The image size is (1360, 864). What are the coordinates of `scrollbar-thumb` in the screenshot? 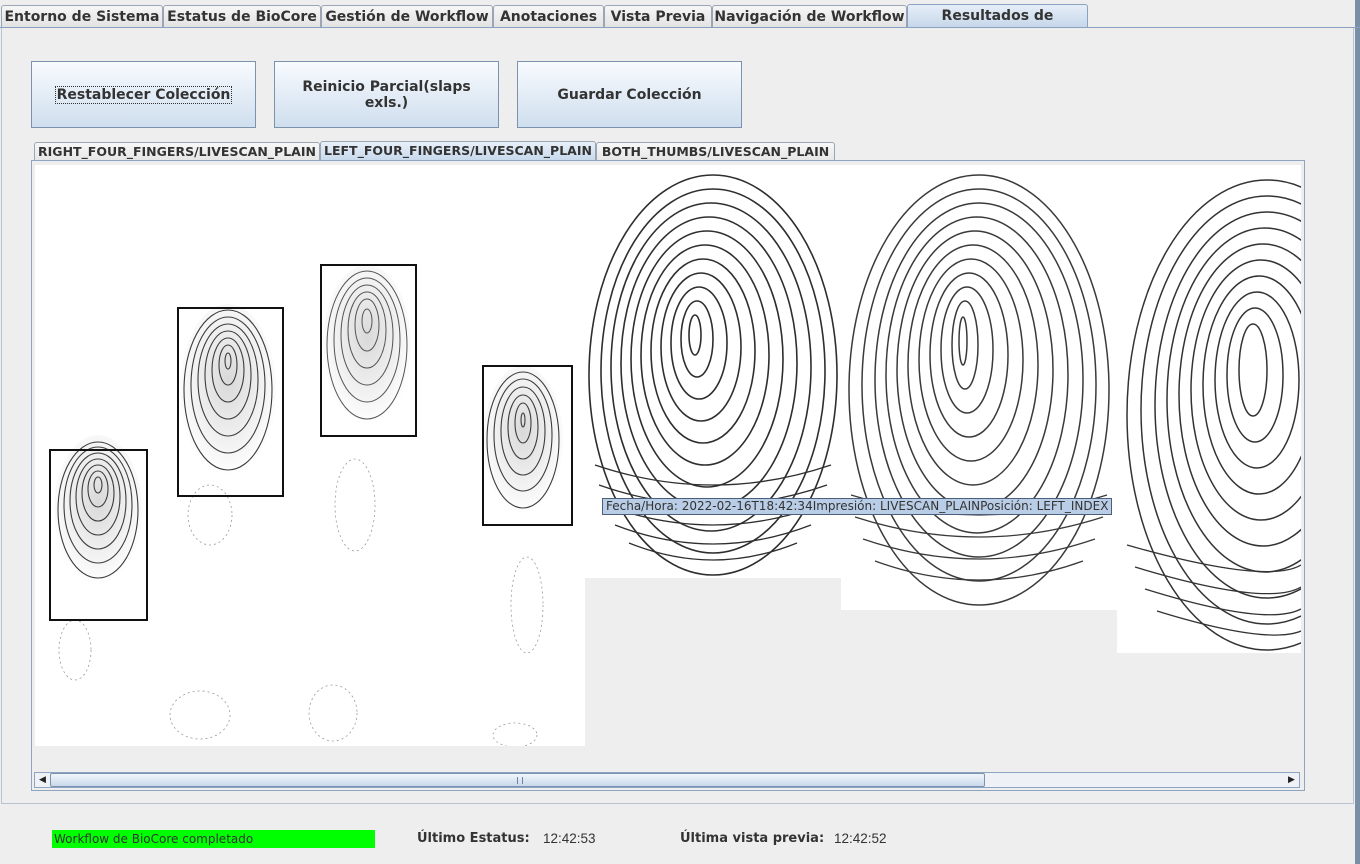 It's located at (517, 780).